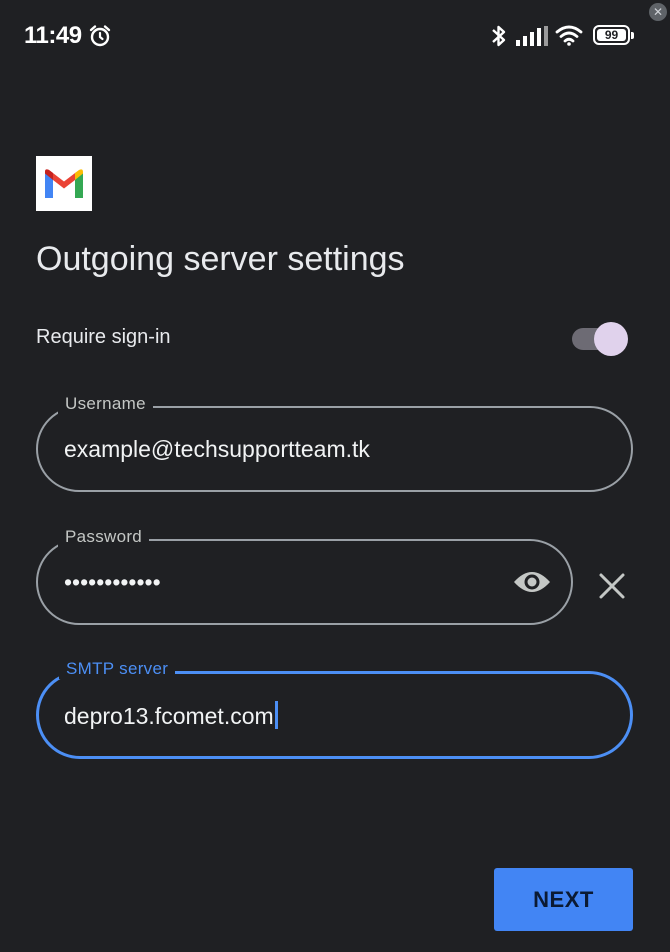 The image size is (670, 952). Describe the element at coordinates (220, 259) in the screenshot. I see `page-title: Outgoing server settings` at that location.